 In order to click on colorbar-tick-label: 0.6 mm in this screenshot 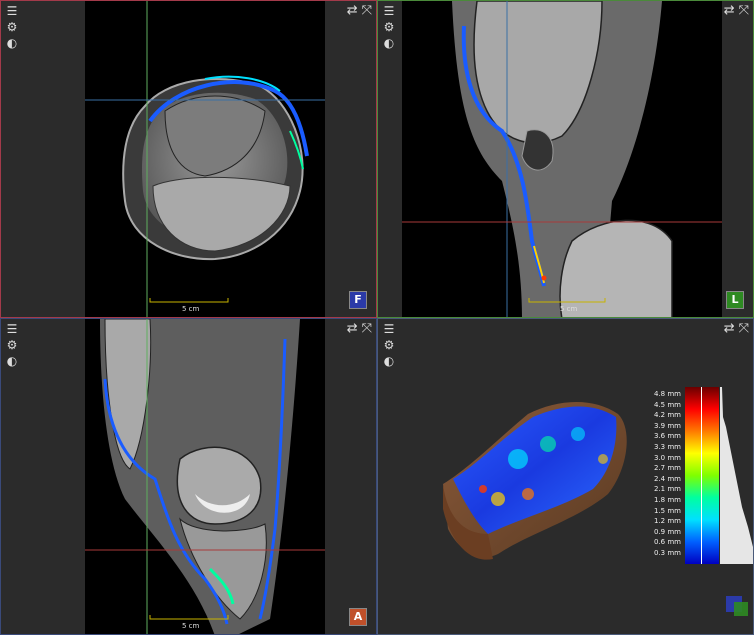, I will do `click(667, 542)`.